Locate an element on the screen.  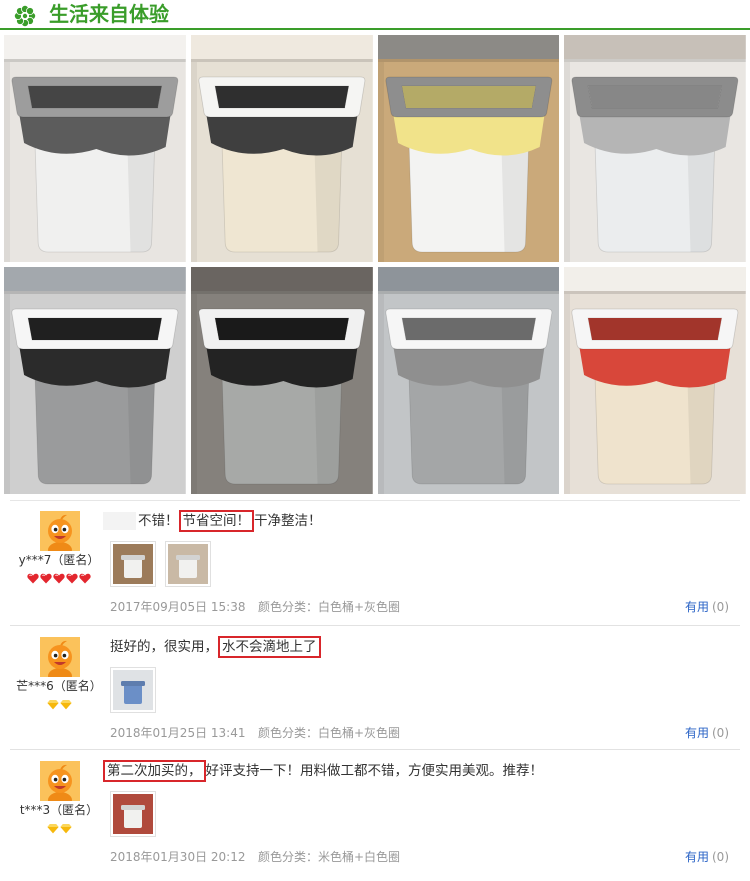
review-date: 2018年01月25日 13:41 is located at coordinates (178, 733).